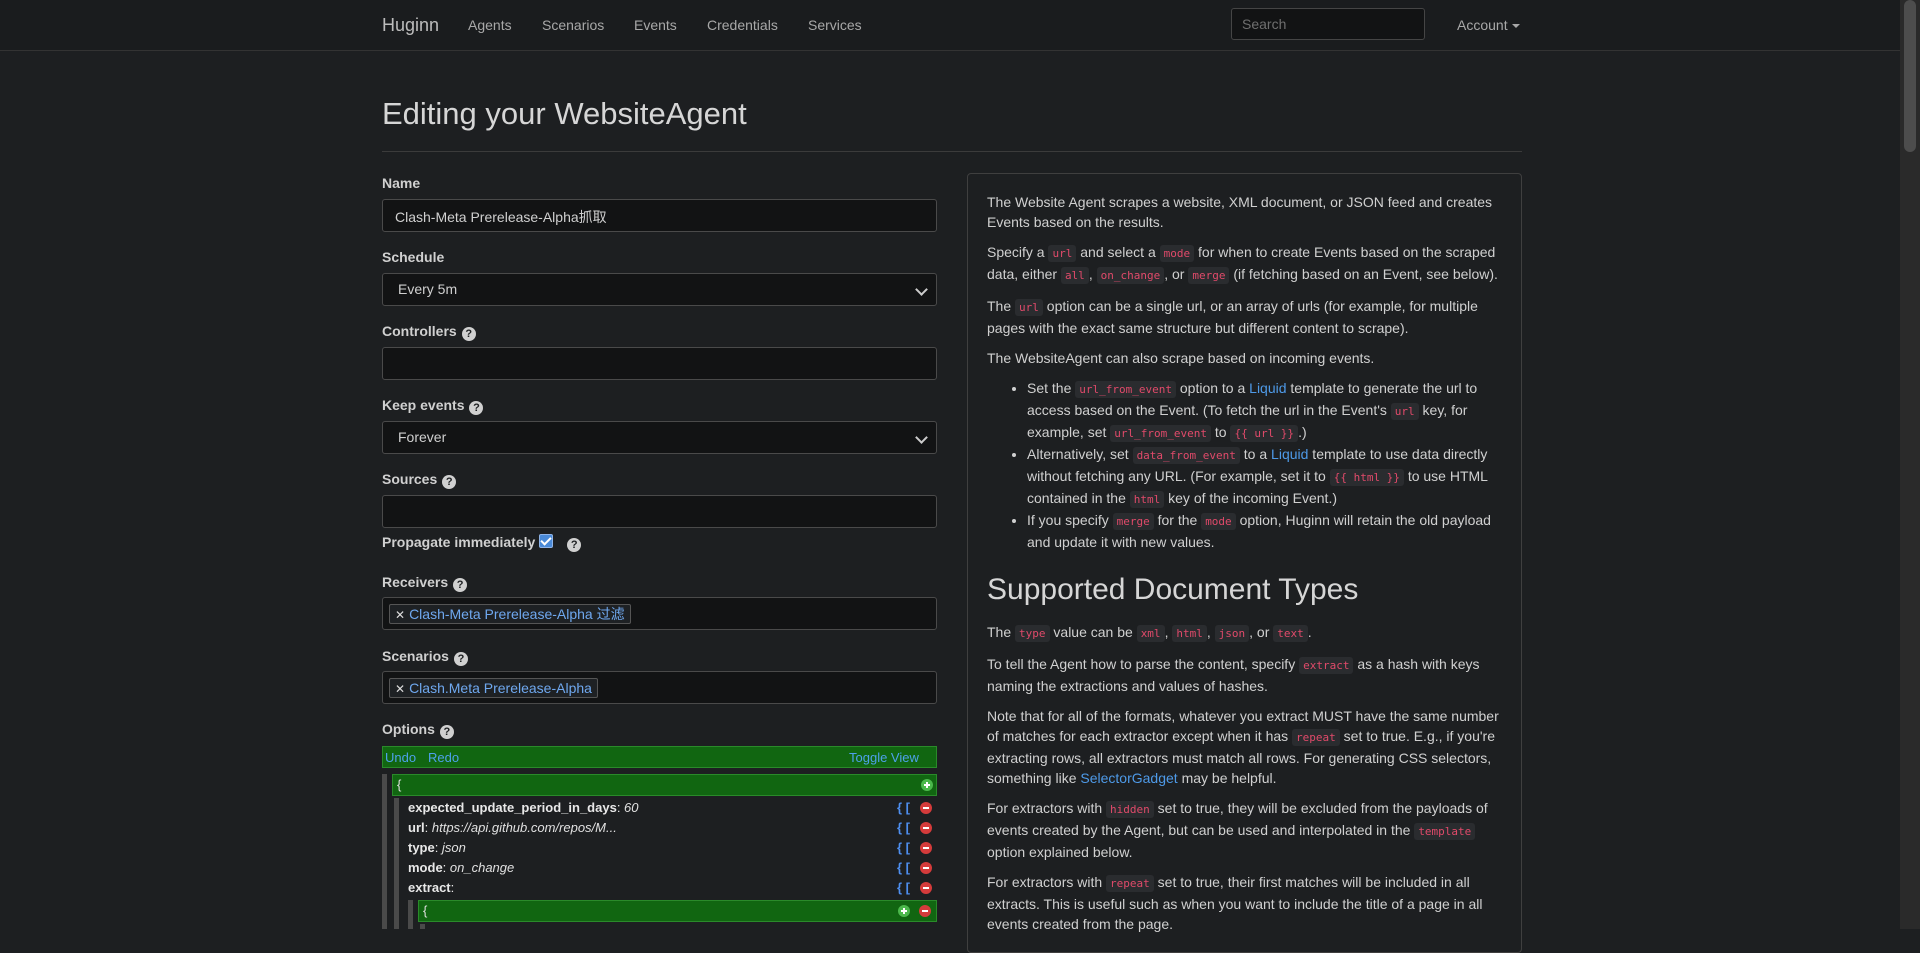 The width and height of the screenshot is (1920, 953). What do you see at coordinates (415, 656) in the screenshot?
I see `scenarios-label-text: Scenarios` at bounding box center [415, 656].